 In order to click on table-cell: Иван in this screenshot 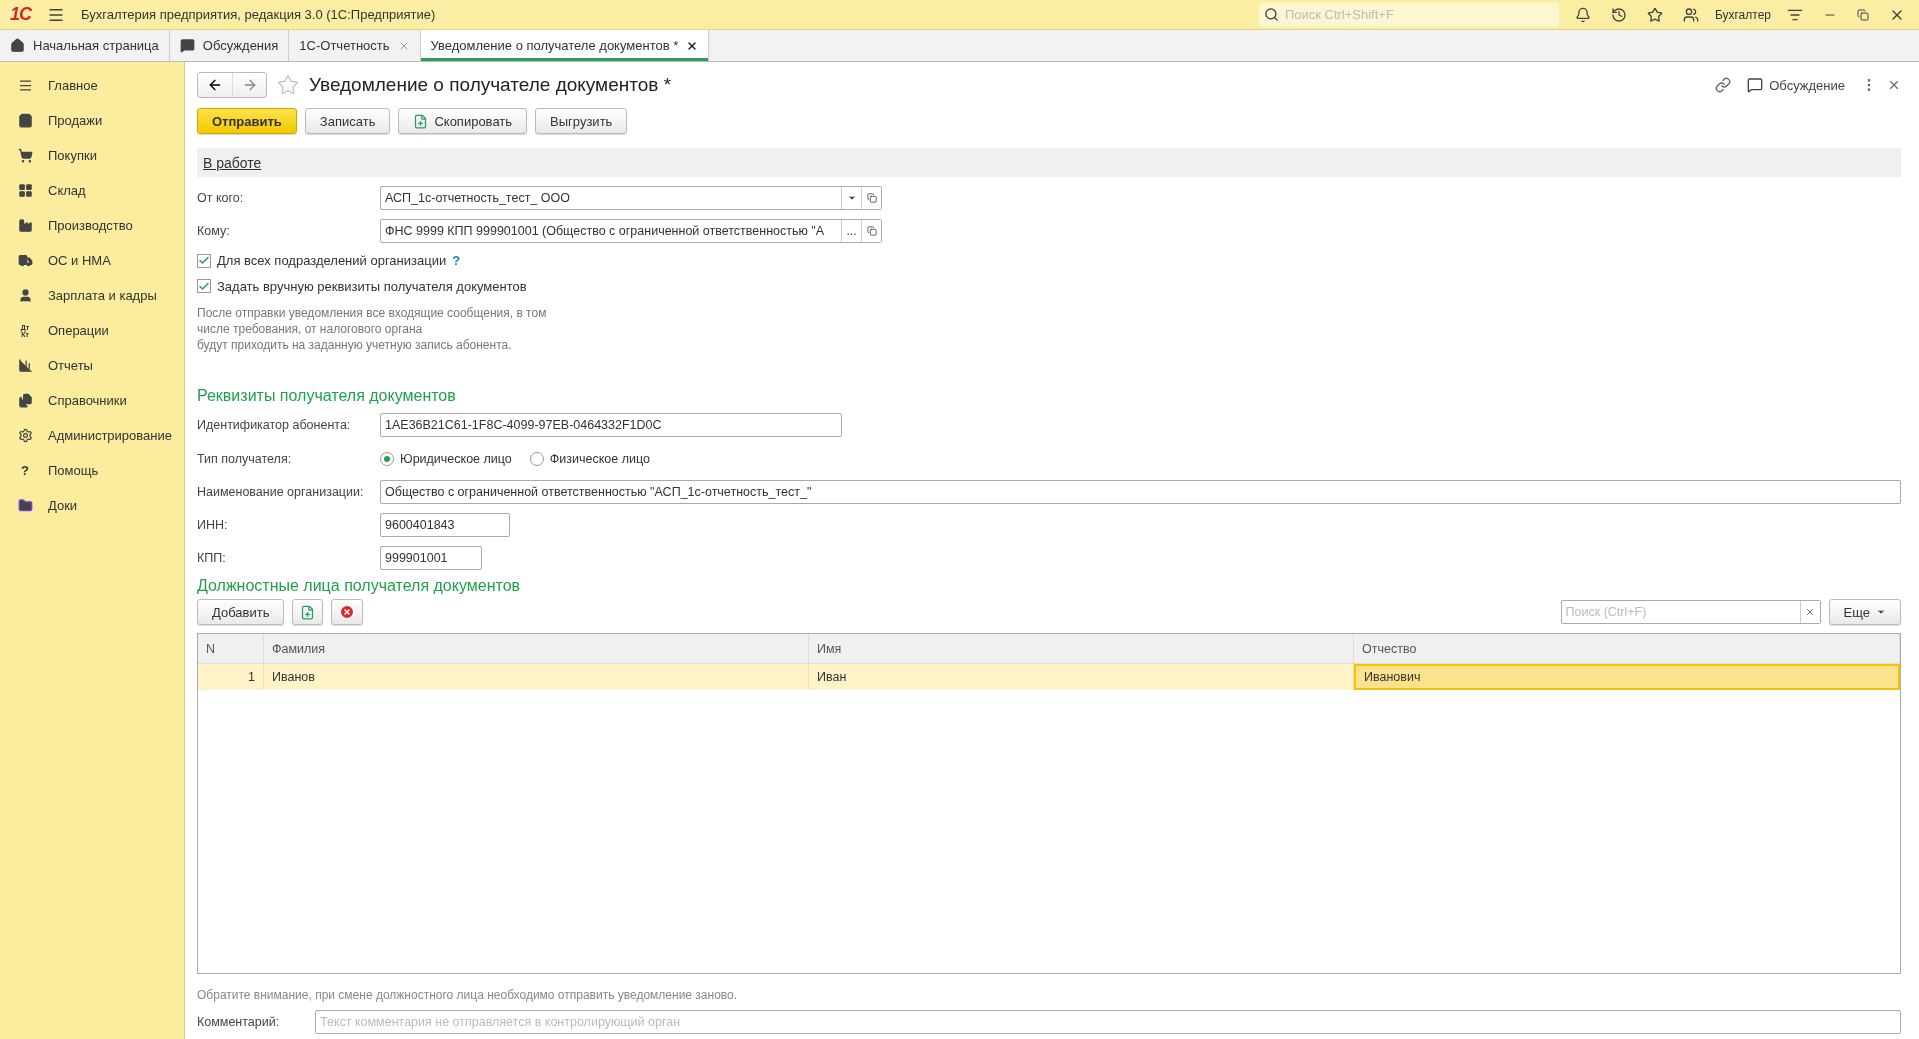, I will do `click(1081, 677)`.